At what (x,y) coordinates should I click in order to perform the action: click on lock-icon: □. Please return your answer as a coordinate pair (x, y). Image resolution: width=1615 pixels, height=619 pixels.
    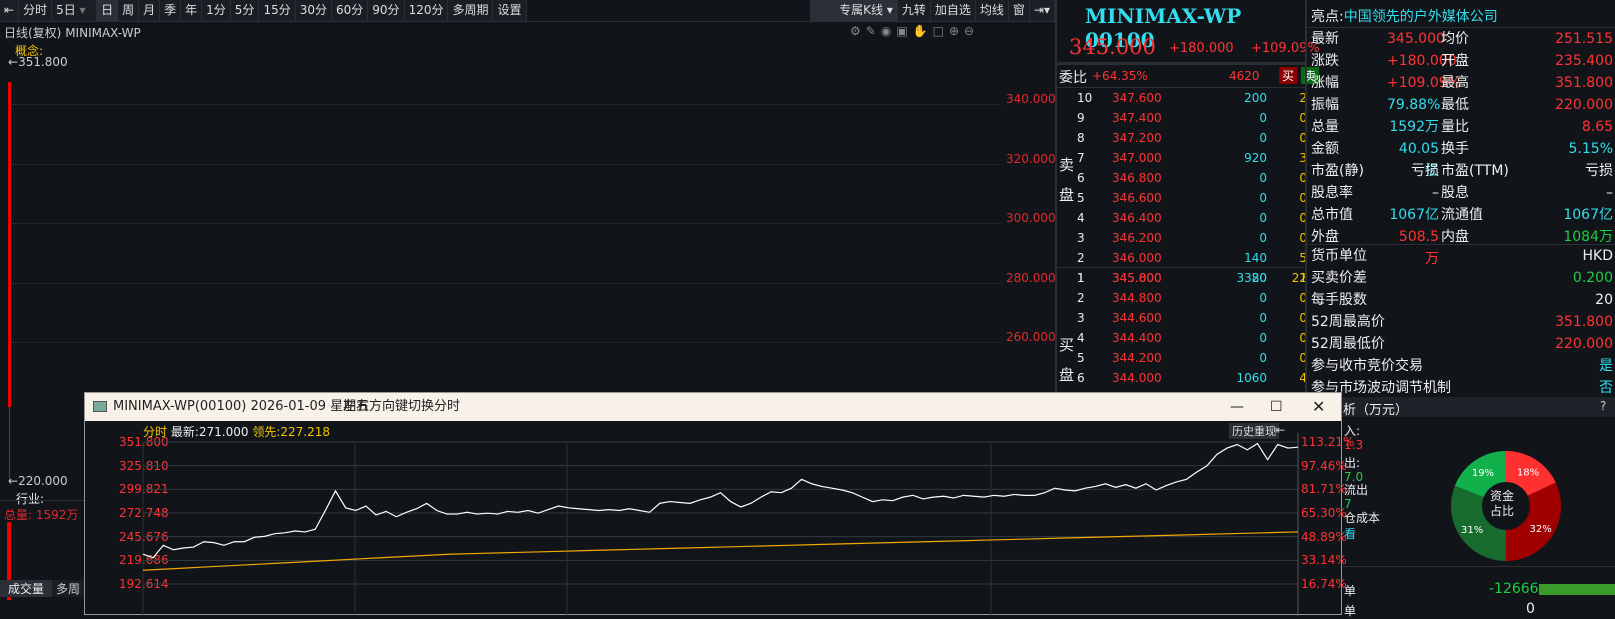
    Looking at the image, I should click on (941, 31).